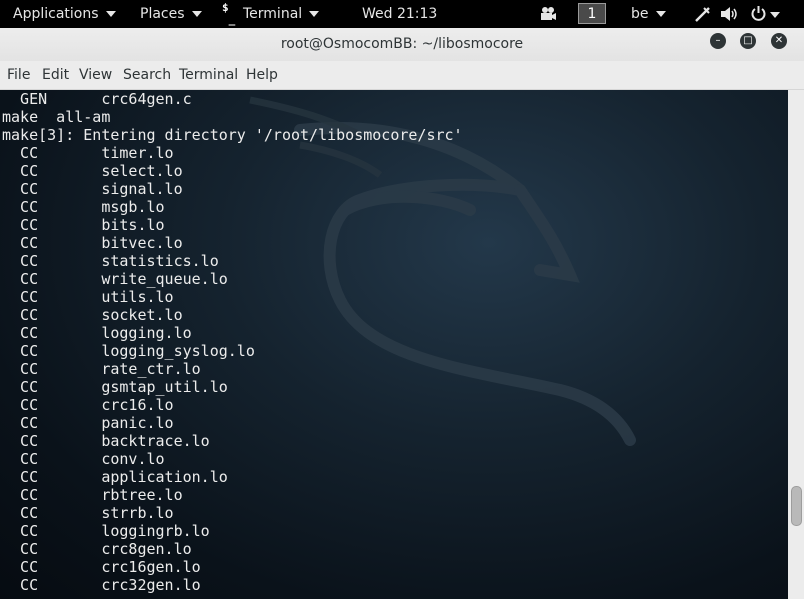 Image resolution: width=804 pixels, height=599 pixels. Describe the element at coordinates (92, 189) in the screenshot. I see `terminal-line: CC signal.lo` at that location.